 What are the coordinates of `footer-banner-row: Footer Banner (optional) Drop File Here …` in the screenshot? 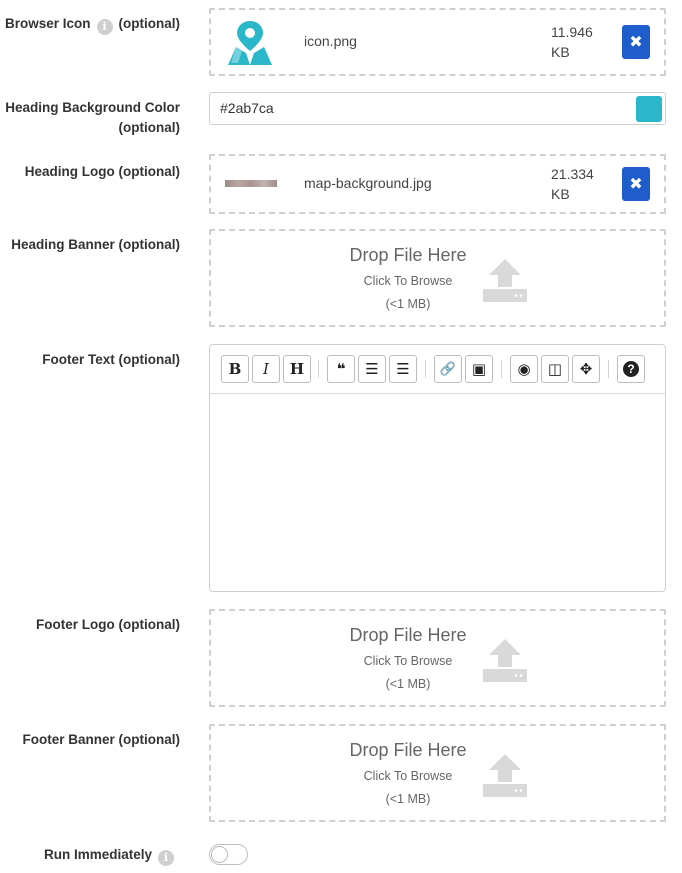 It's located at (341, 773).